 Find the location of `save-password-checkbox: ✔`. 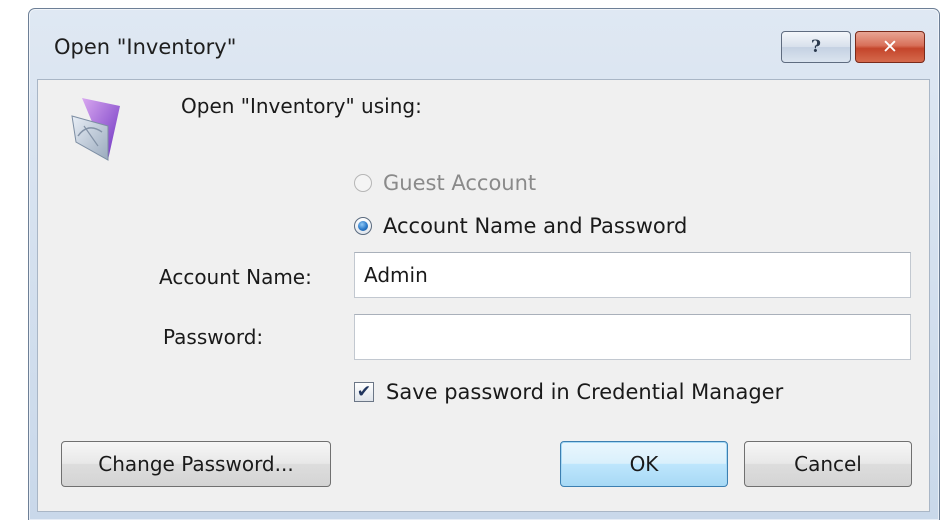

save-password-checkbox: ✔ is located at coordinates (364, 392).